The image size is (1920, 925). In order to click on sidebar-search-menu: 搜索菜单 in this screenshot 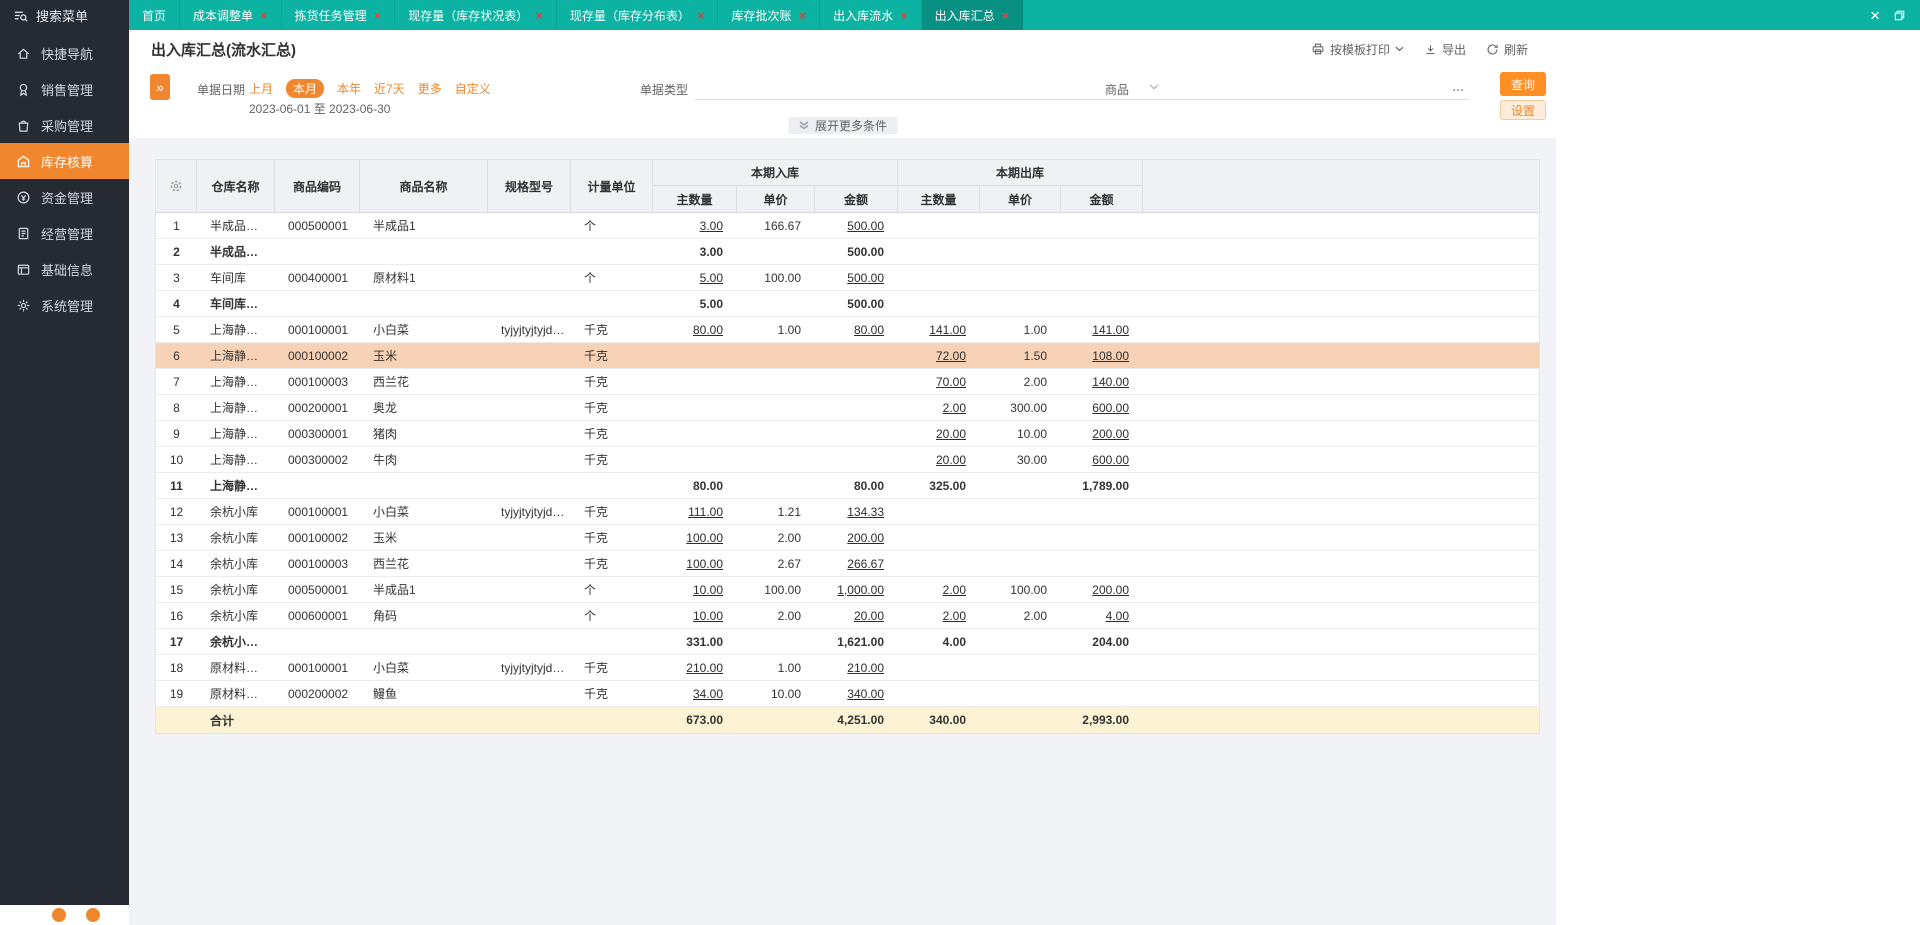, I will do `click(64, 15)`.